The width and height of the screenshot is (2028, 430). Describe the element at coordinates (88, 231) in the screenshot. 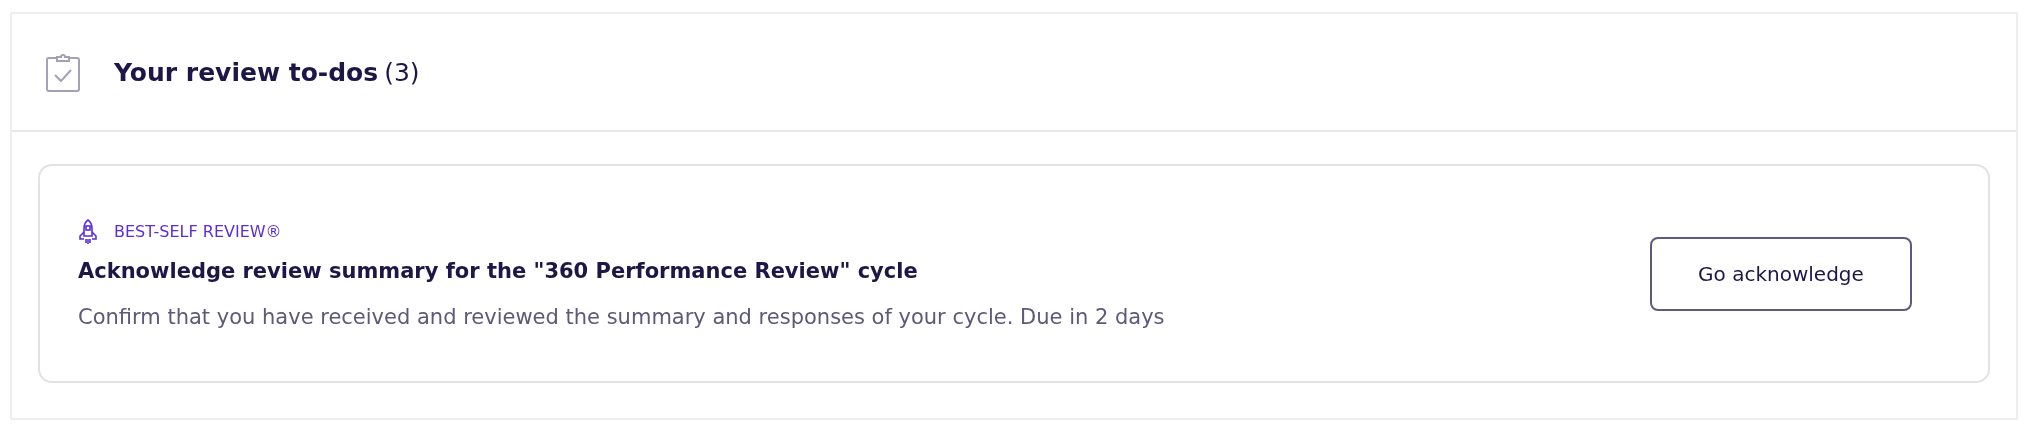

I see `rocket-icon` at that location.